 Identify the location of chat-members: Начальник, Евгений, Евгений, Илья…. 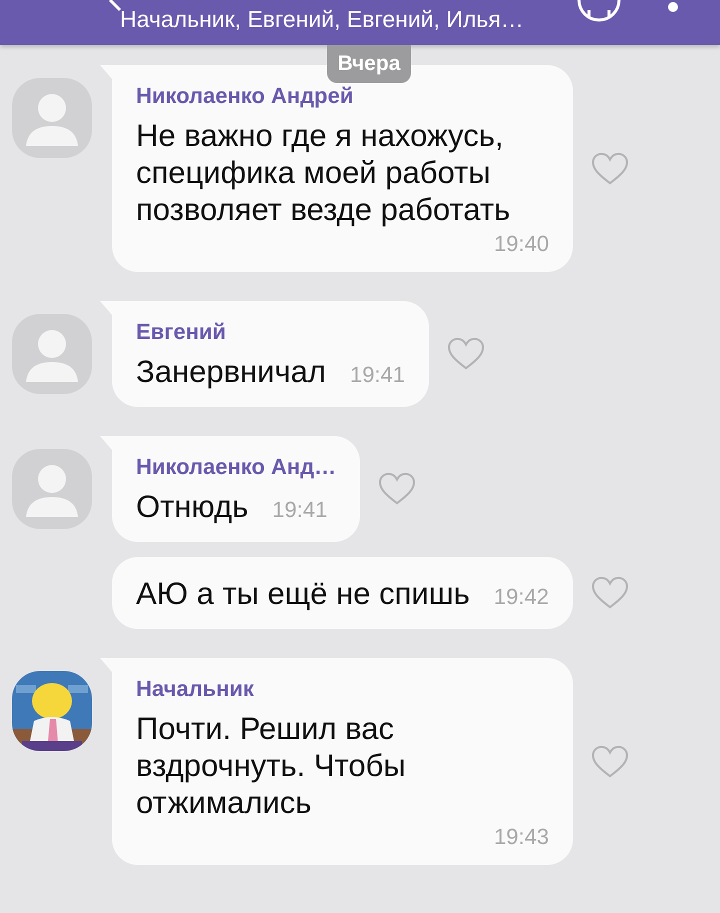
(322, 19).